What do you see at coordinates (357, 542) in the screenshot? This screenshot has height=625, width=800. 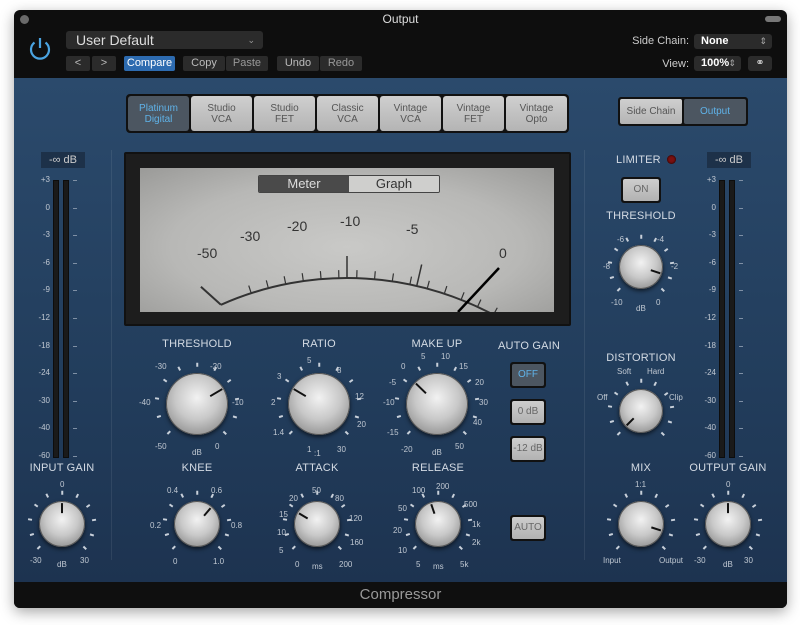 I see `knob-scale-label: 160` at bounding box center [357, 542].